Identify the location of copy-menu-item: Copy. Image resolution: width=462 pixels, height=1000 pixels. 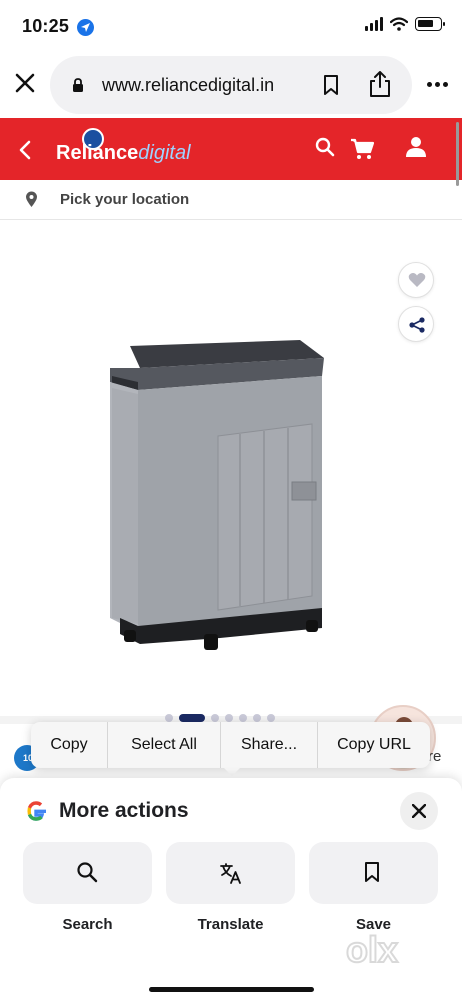
(69, 745).